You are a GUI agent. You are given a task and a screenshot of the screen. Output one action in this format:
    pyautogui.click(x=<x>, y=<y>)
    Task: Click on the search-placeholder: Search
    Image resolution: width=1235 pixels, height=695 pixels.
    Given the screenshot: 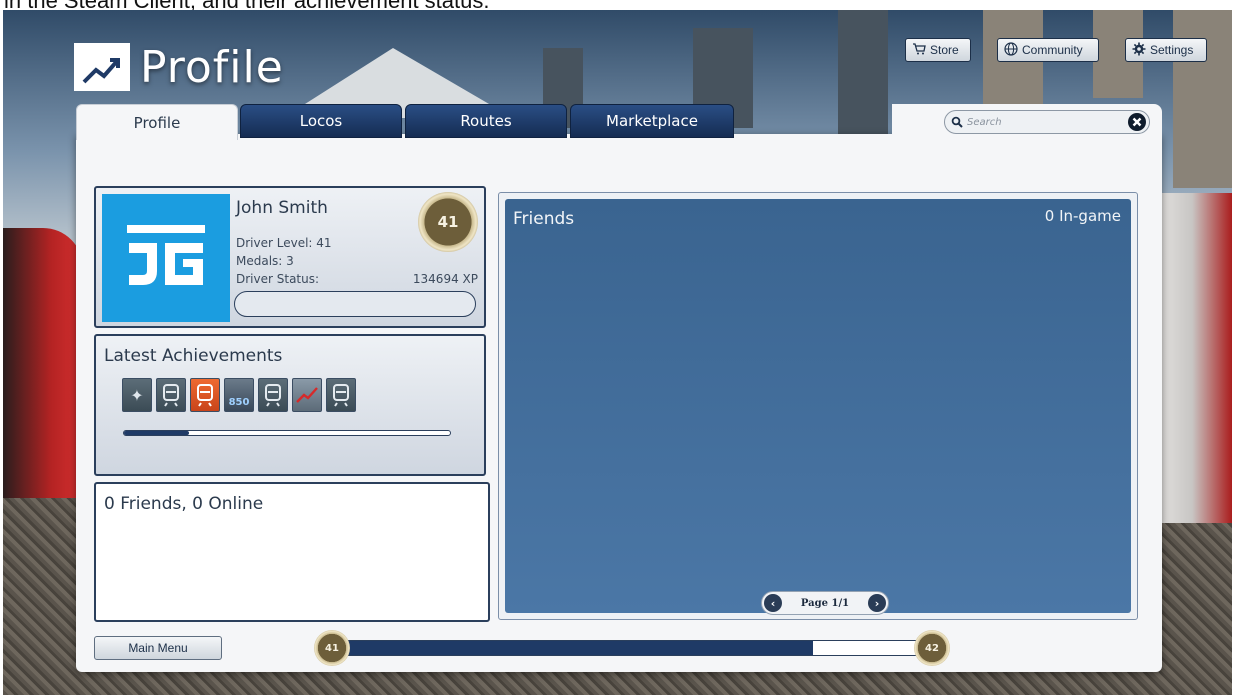 What is the action you would take?
    pyautogui.click(x=984, y=122)
    